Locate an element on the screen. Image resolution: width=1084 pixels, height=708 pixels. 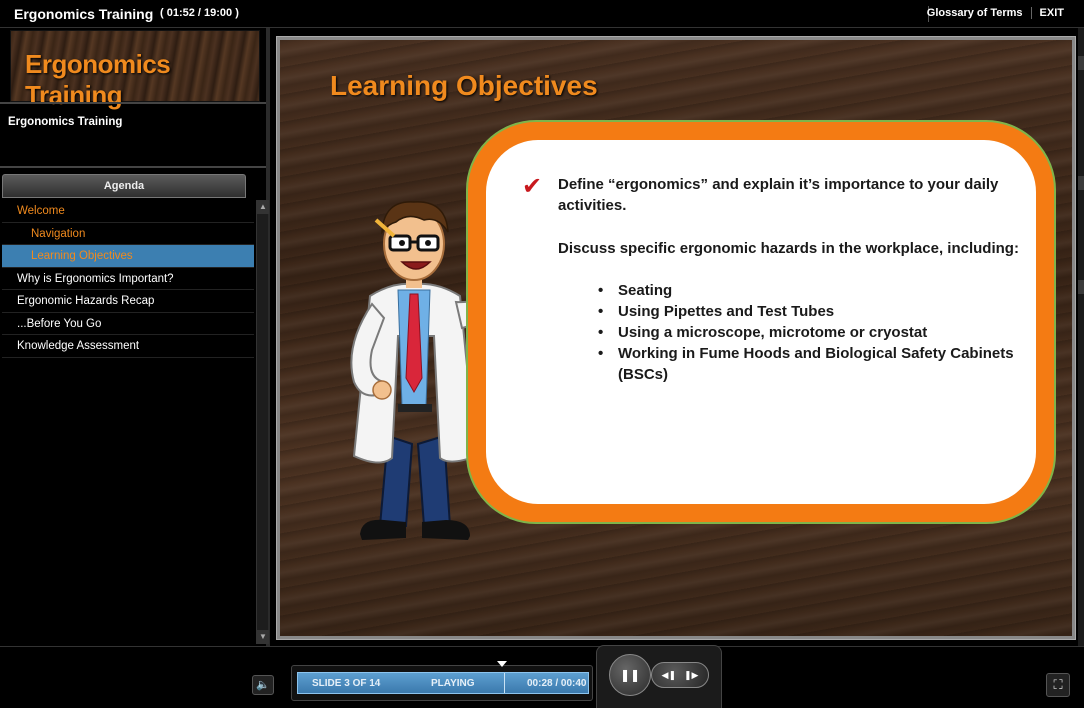
course-logo: Ergonomics Training is located at coordinates (135, 70).